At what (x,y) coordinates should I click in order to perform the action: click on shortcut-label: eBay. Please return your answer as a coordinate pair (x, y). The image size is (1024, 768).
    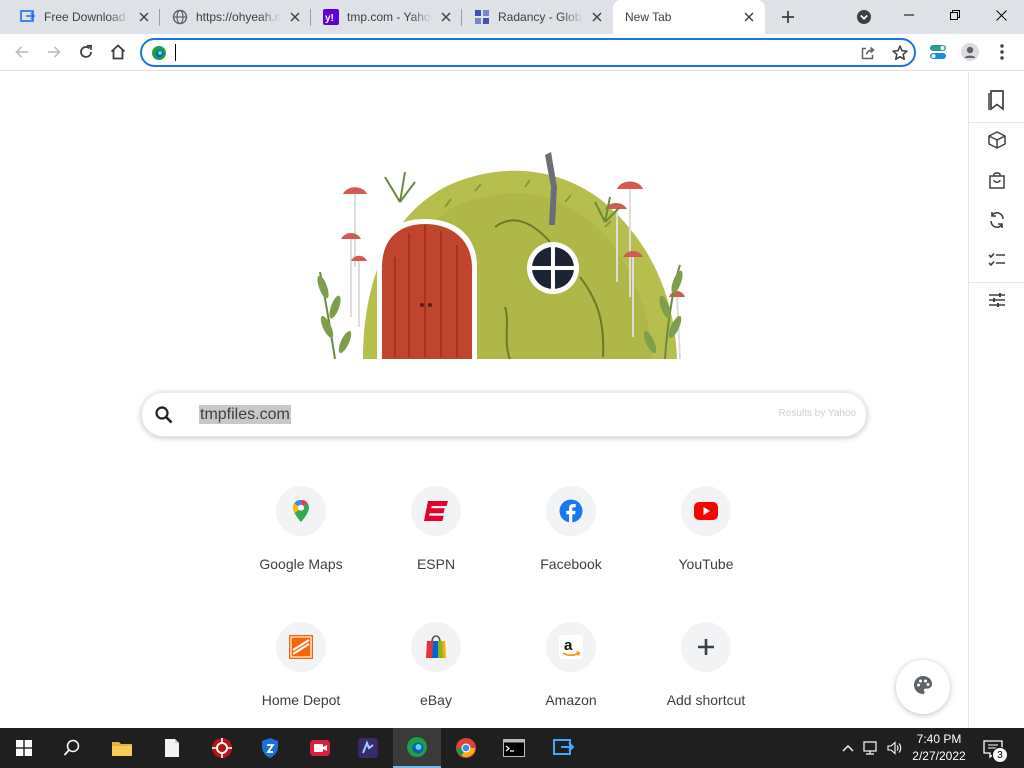
    Looking at the image, I should click on (436, 700).